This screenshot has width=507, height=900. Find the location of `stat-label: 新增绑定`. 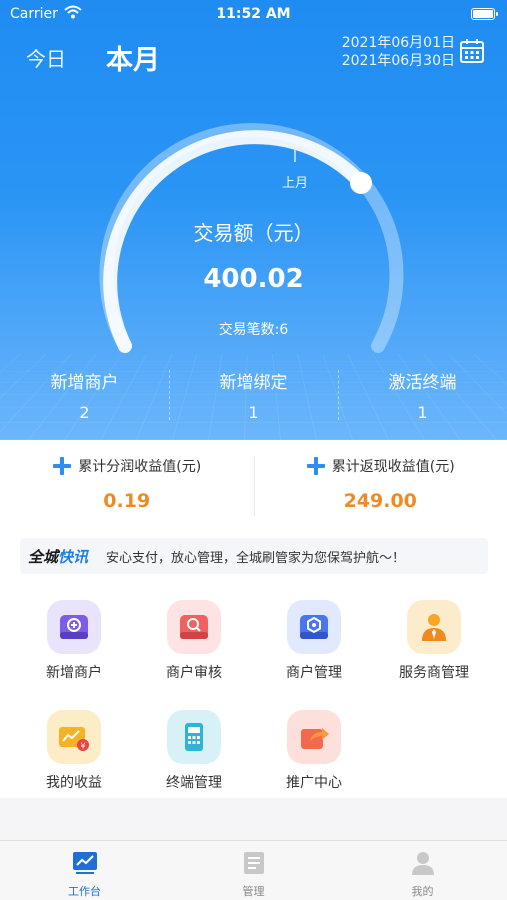

stat-label: 新增绑定 is located at coordinates (253, 383).